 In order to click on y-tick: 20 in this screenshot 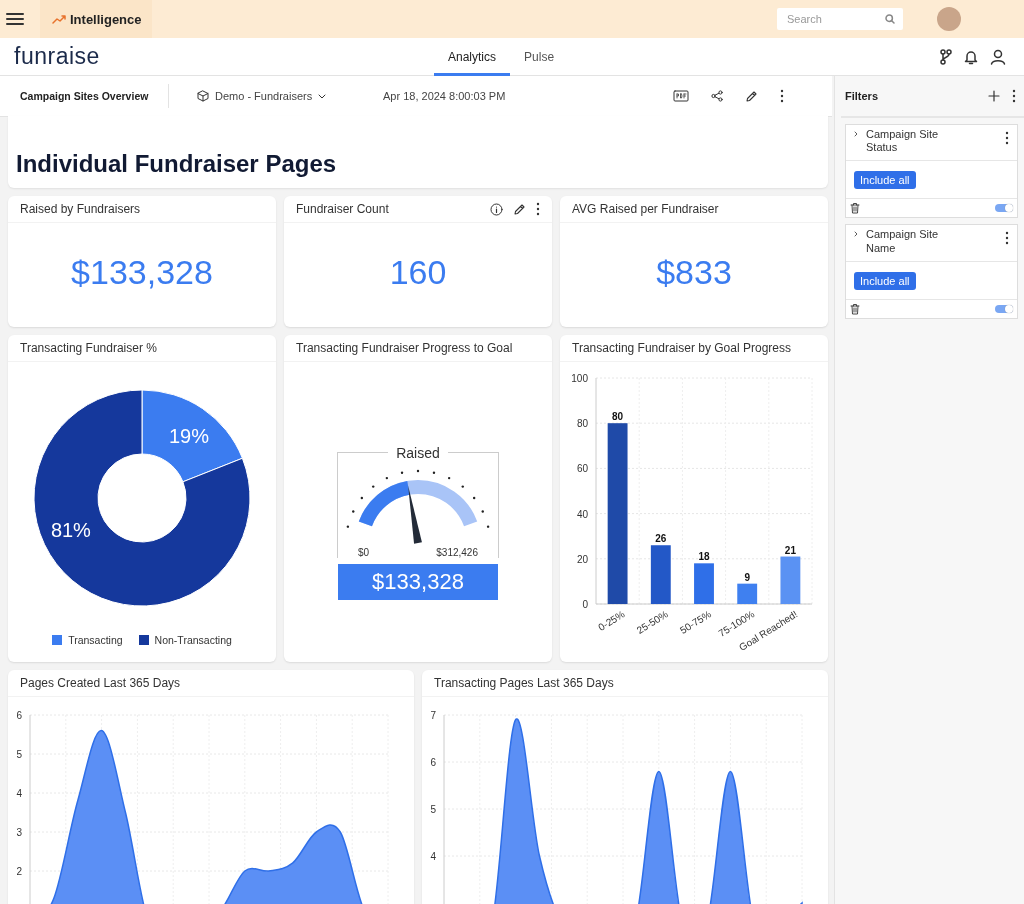, I will do `click(582, 559)`.